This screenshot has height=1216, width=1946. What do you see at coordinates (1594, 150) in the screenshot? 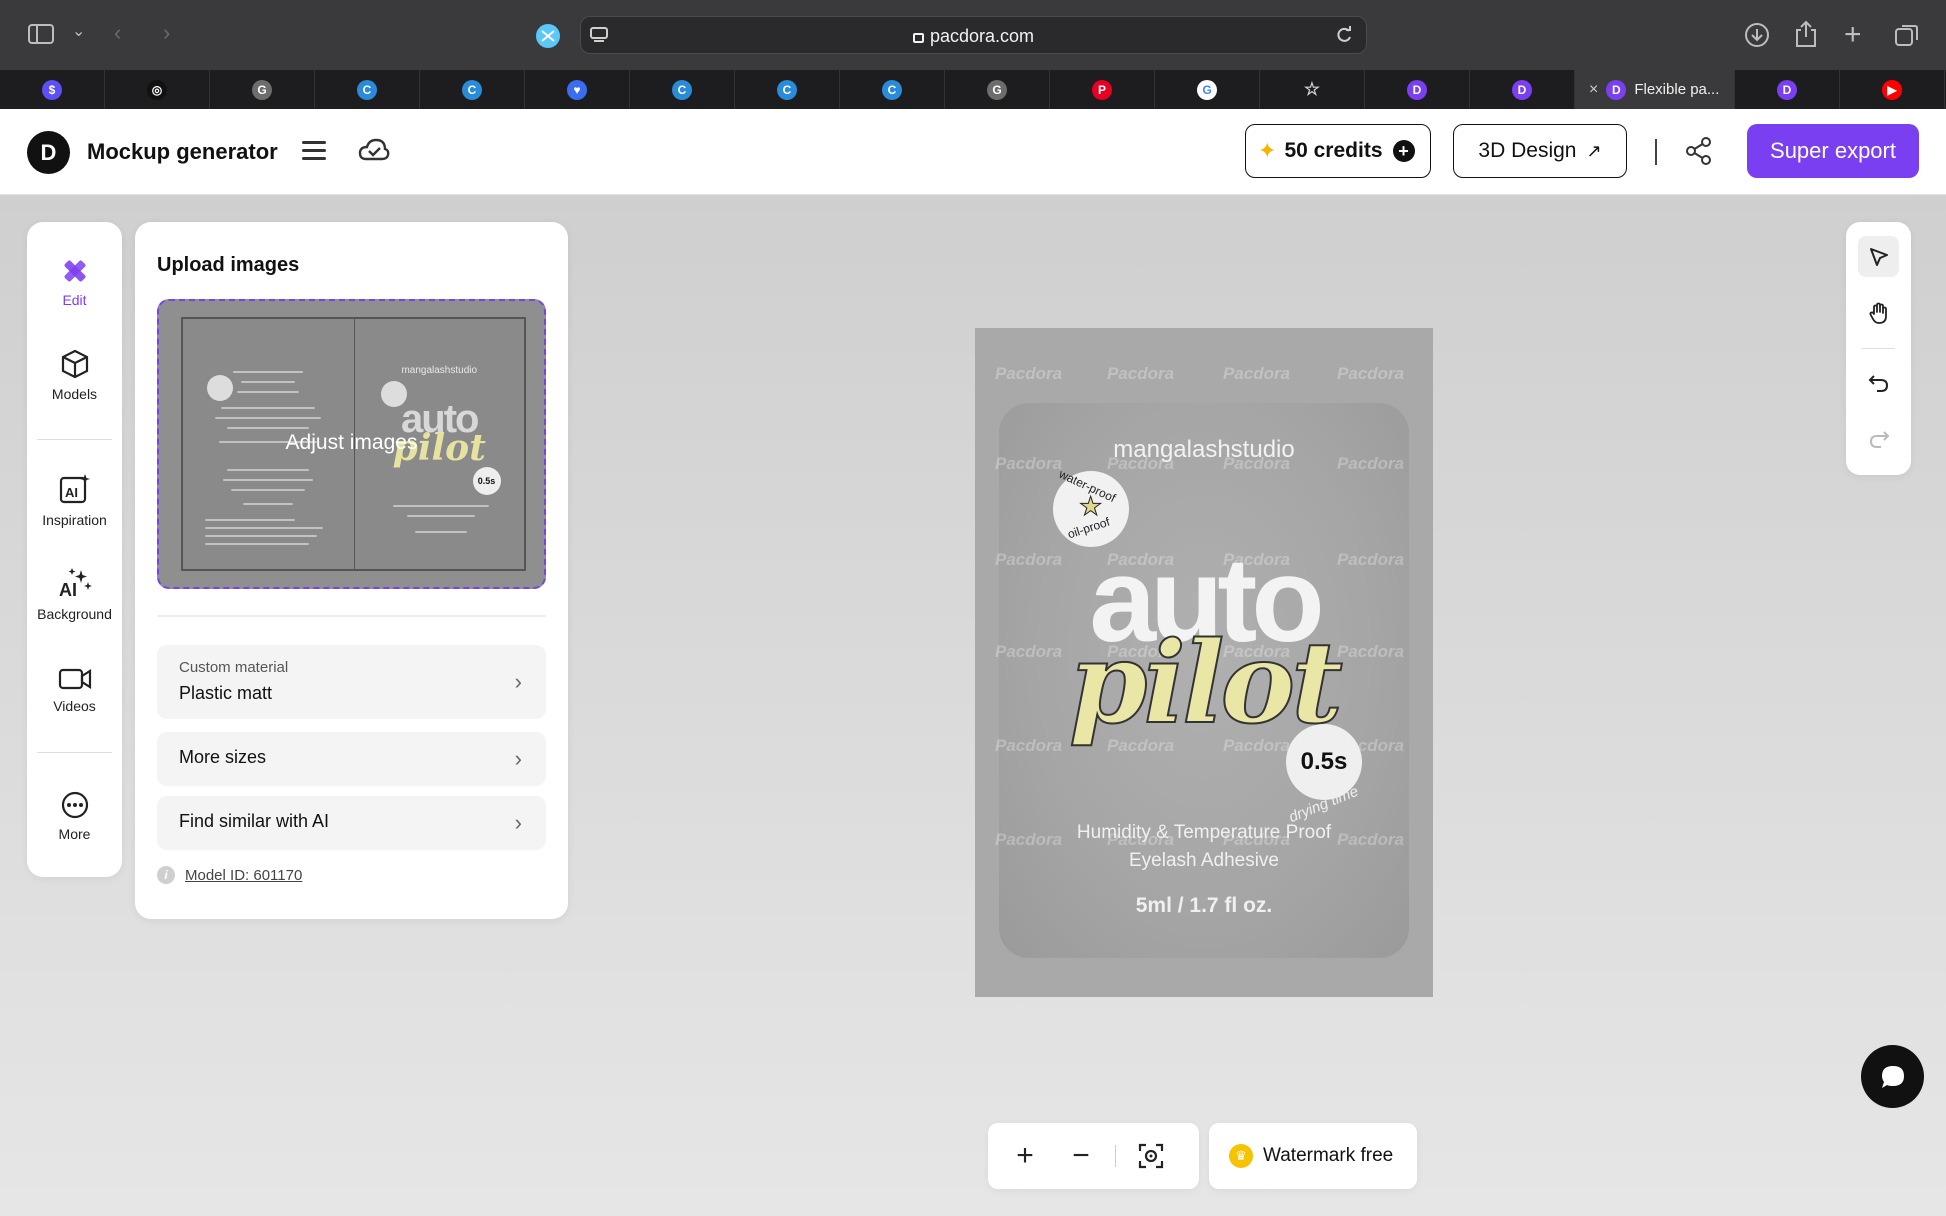
I see `arrow-up-right-icon: ↗` at bounding box center [1594, 150].